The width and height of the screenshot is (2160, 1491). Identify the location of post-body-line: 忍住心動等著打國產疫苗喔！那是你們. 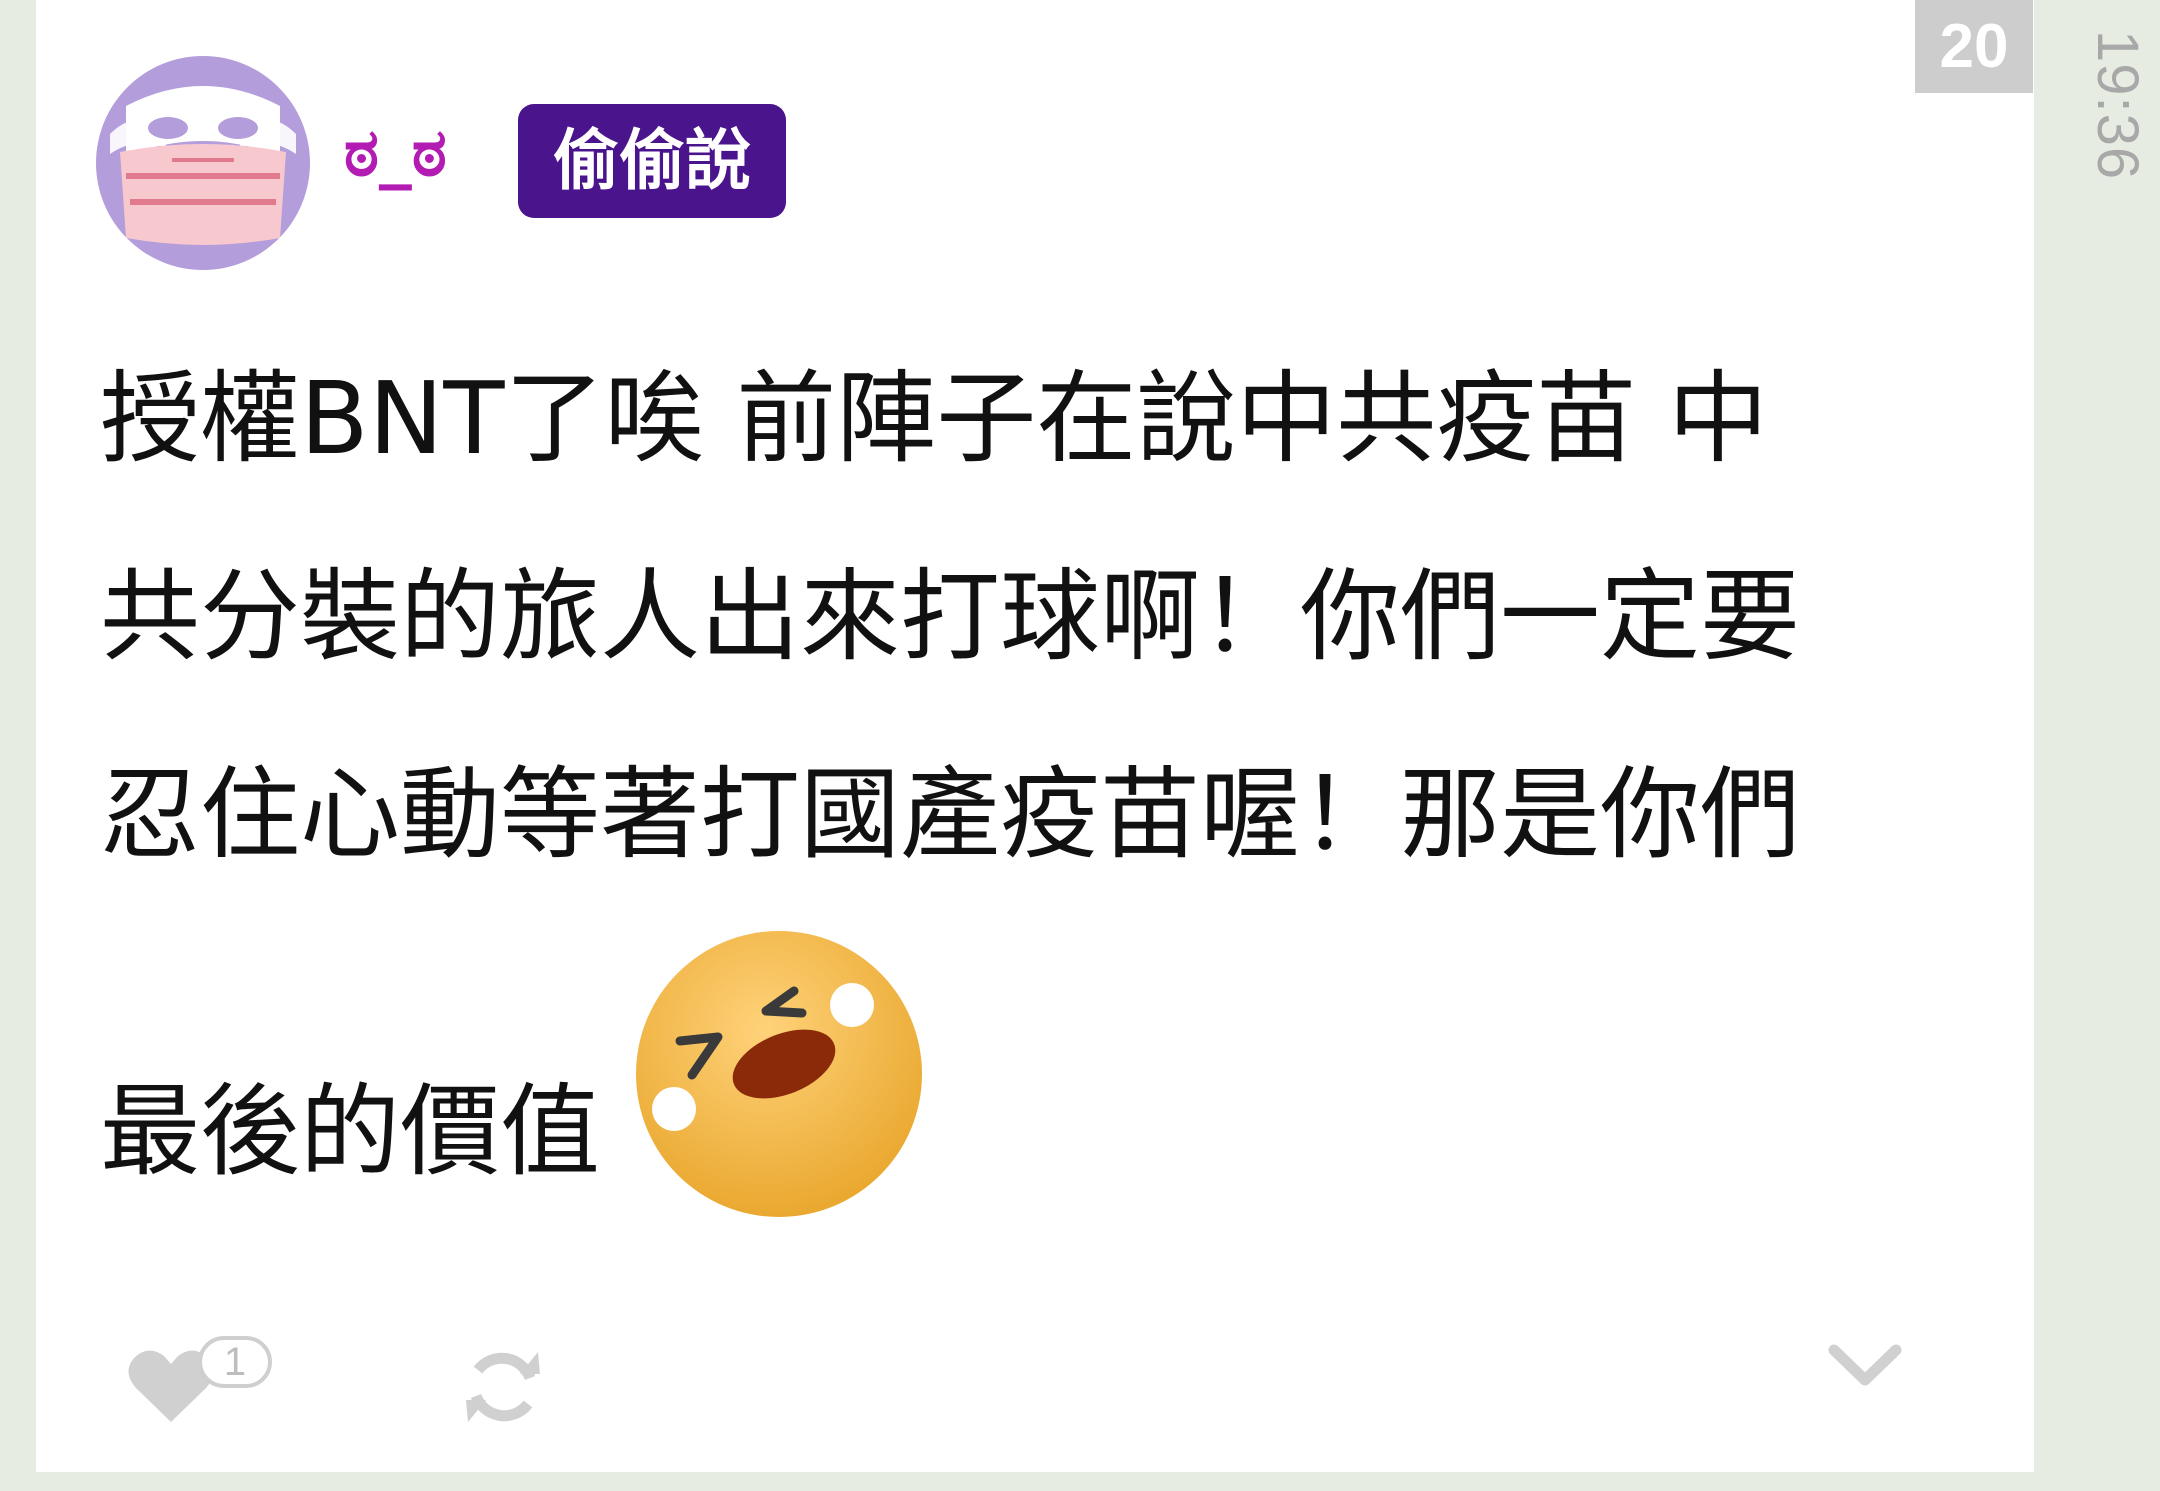
(950, 814).